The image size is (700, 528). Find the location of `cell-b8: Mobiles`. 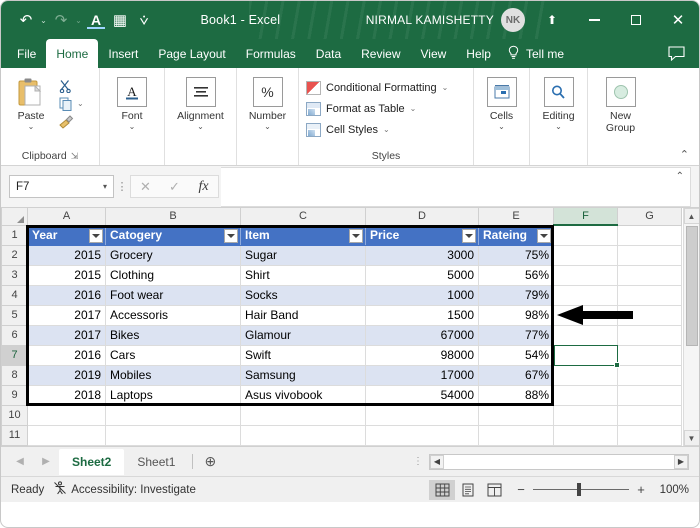

cell-b8: Mobiles is located at coordinates (173, 375).